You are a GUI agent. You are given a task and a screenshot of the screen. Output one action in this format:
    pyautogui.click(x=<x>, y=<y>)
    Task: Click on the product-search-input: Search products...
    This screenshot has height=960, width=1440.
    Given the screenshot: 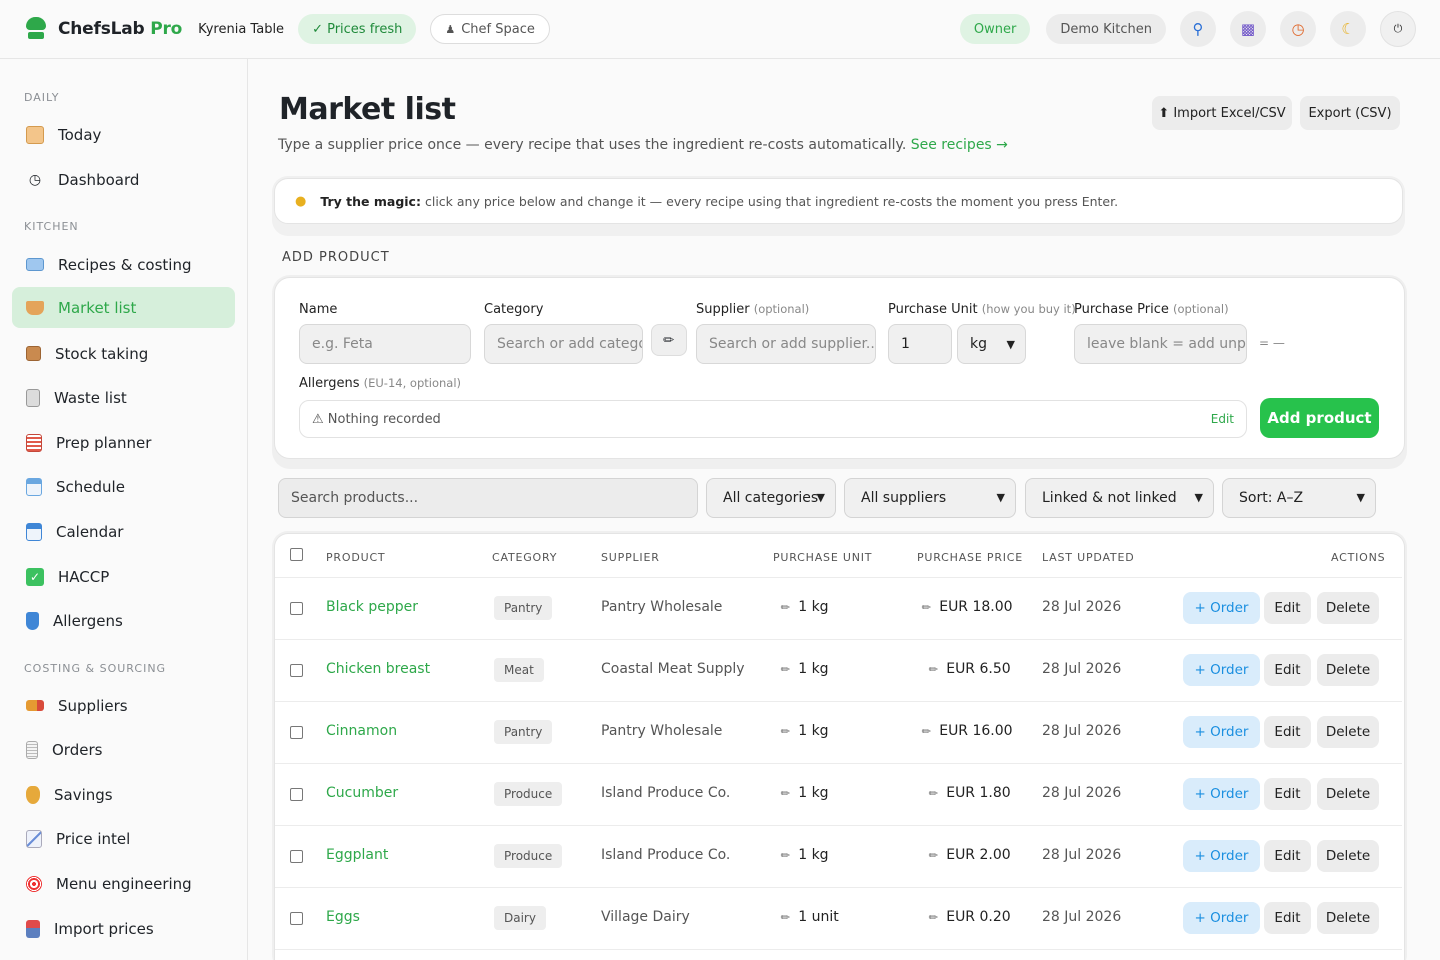 What is the action you would take?
    pyautogui.click(x=488, y=498)
    